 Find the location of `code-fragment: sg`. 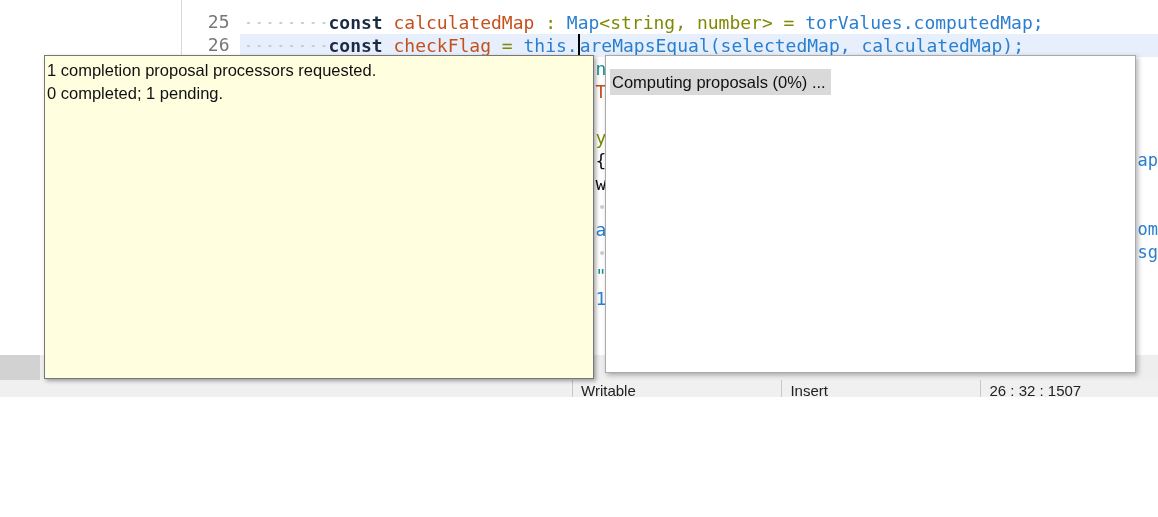

code-fragment: sg is located at coordinates (1147, 252).